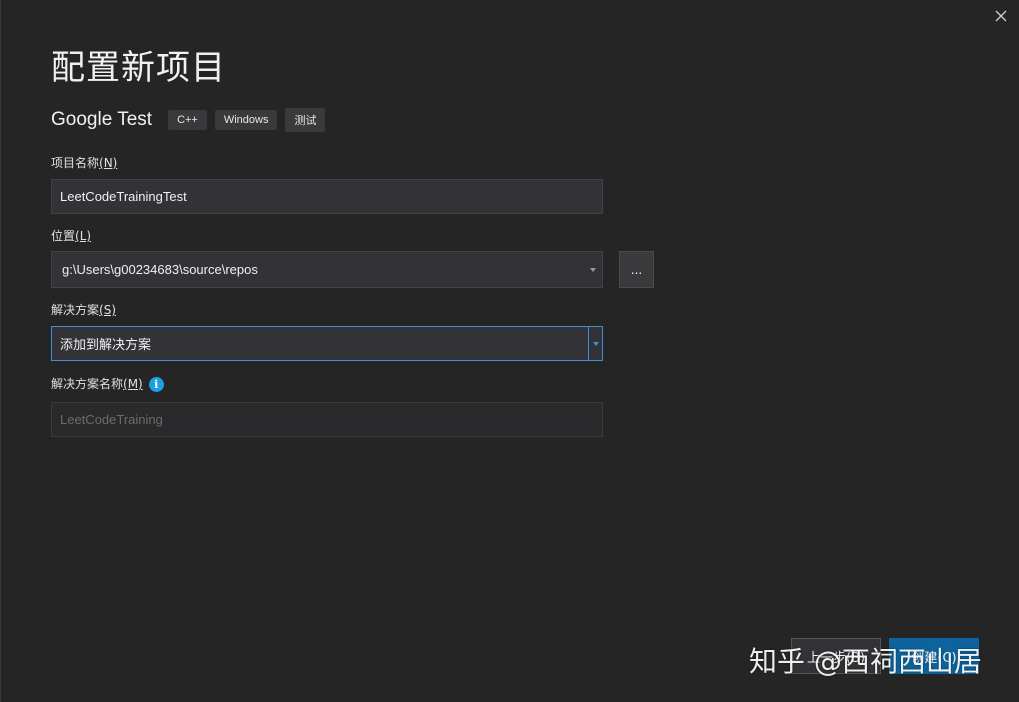 This screenshot has height=702, width=1019. What do you see at coordinates (84, 163) in the screenshot?
I see `project-name-label: 项目名称(N)` at bounding box center [84, 163].